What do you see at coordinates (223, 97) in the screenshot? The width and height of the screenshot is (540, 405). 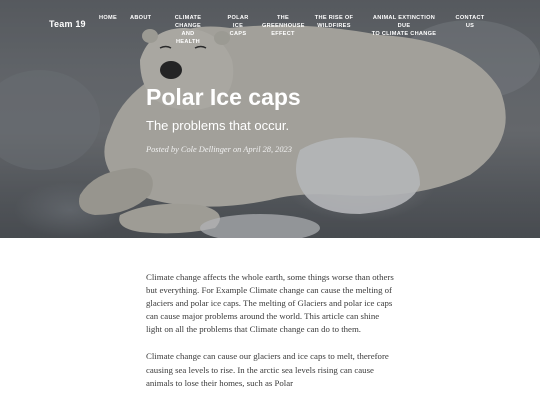 I see `page-title: Polar Ice caps` at bounding box center [223, 97].